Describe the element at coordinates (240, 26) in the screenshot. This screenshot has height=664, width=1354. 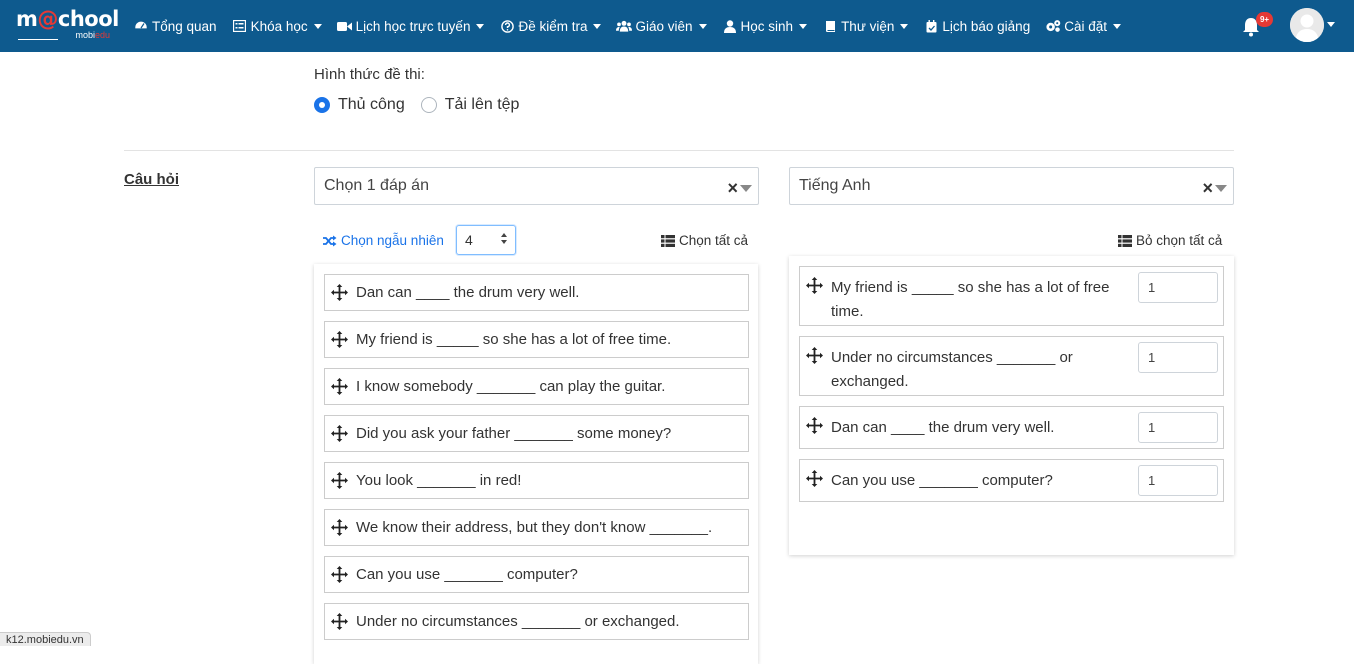
I see `list-alt-icon` at that location.